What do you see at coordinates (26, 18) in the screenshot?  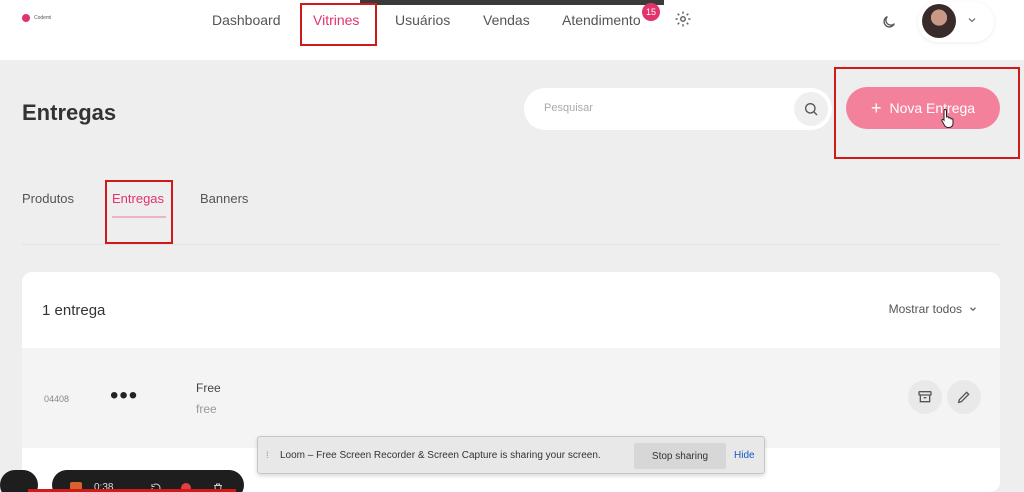 I see `logo-mark` at bounding box center [26, 18].